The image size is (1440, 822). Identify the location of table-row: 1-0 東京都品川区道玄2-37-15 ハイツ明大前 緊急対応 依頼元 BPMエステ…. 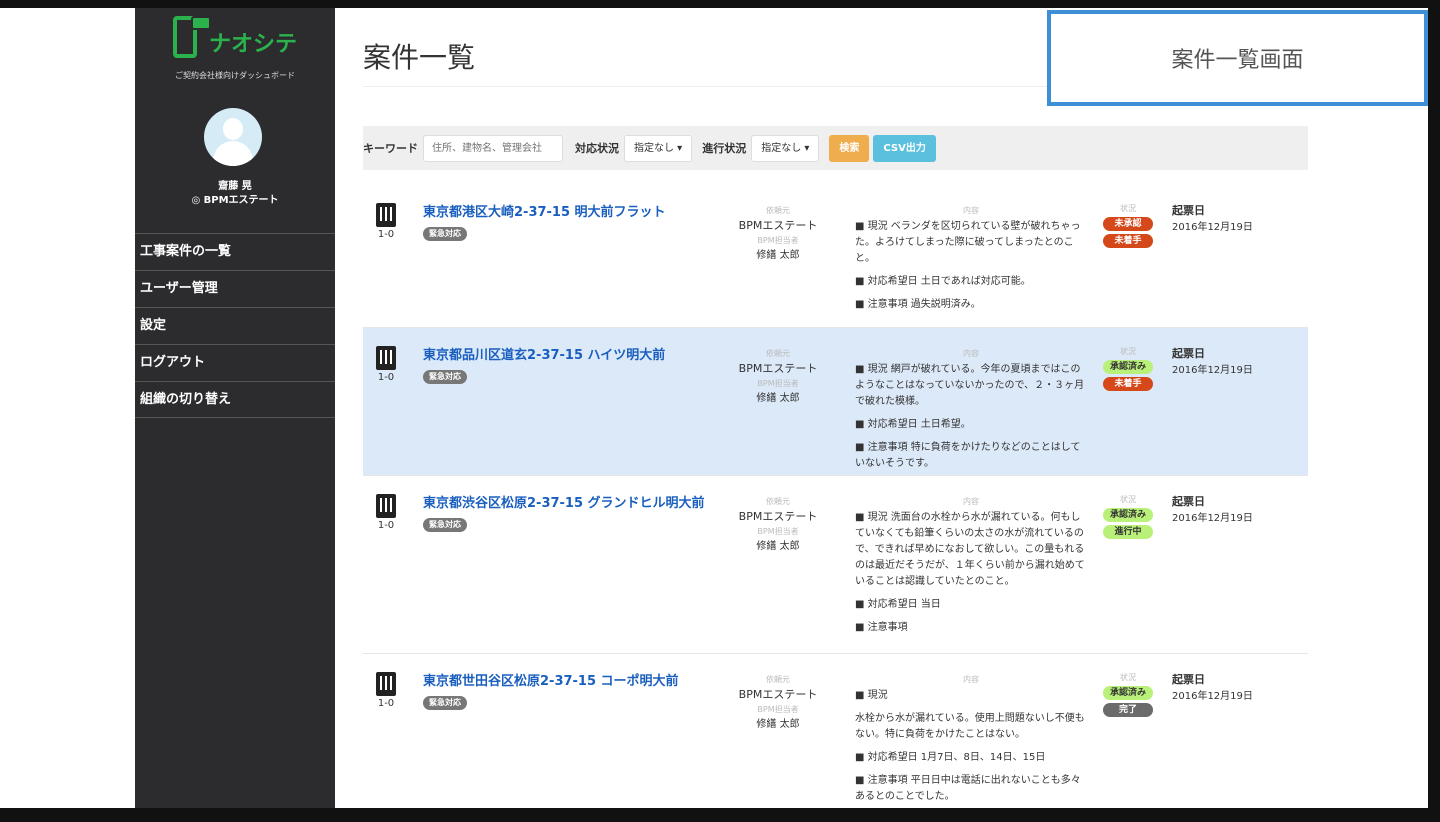
(835, 402).